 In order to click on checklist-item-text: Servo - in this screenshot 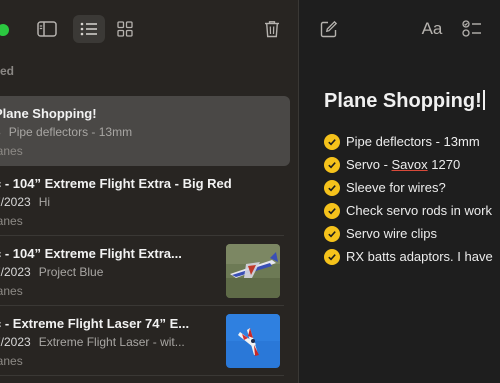, I will do `click(369, 164)`.